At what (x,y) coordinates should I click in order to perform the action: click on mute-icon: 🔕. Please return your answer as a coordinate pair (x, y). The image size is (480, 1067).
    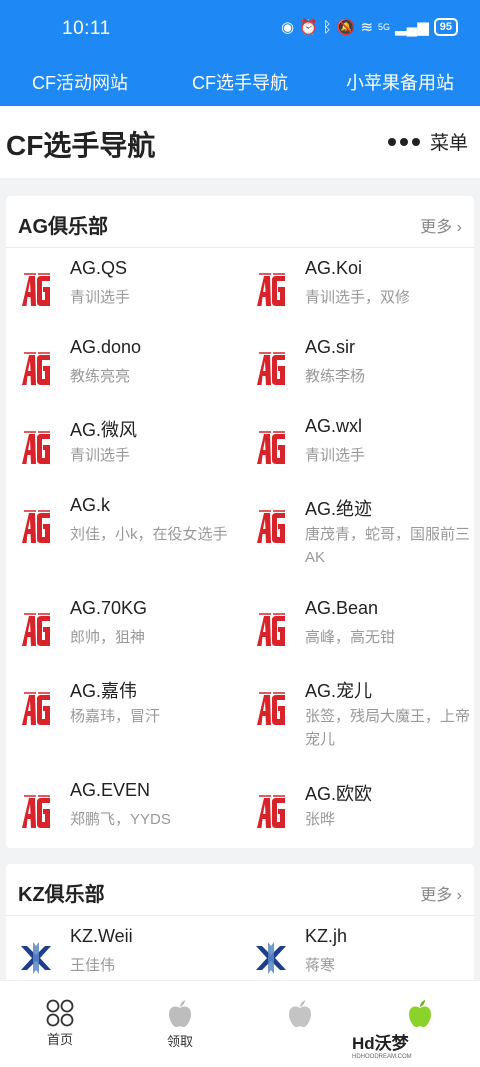
    Looking at the image, I should click on (346, 27).